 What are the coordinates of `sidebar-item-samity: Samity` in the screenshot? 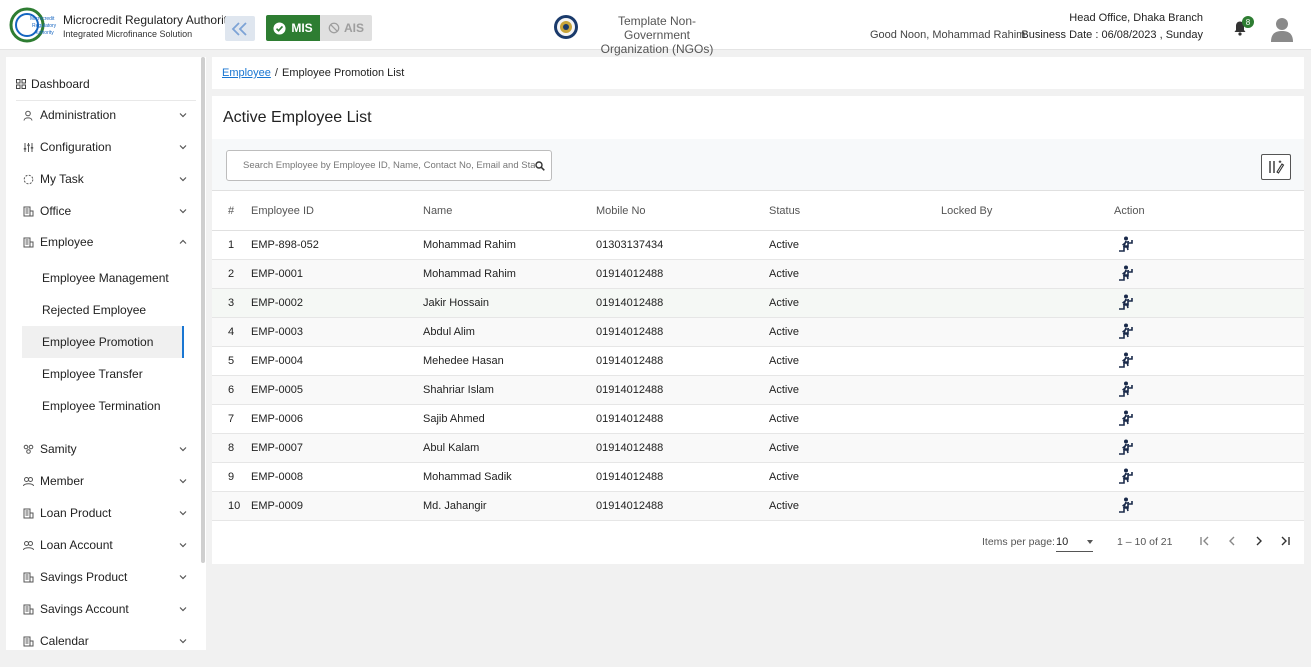 It's located at (105, 449).